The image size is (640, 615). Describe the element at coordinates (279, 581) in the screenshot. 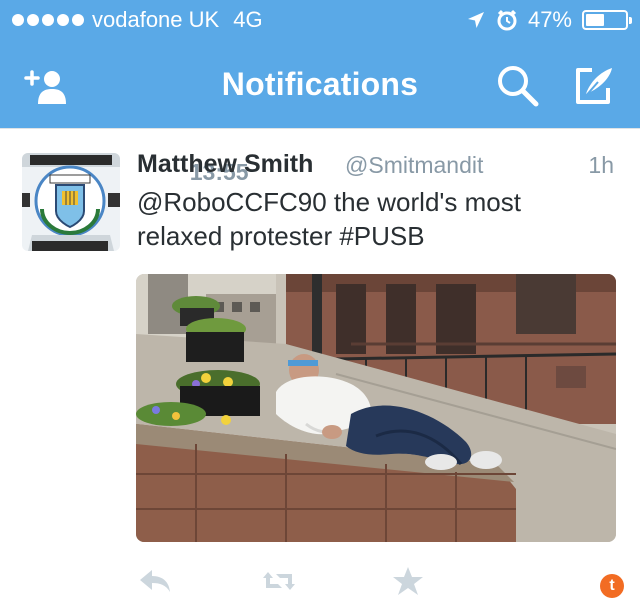

I see `retweet-icon` at that location.